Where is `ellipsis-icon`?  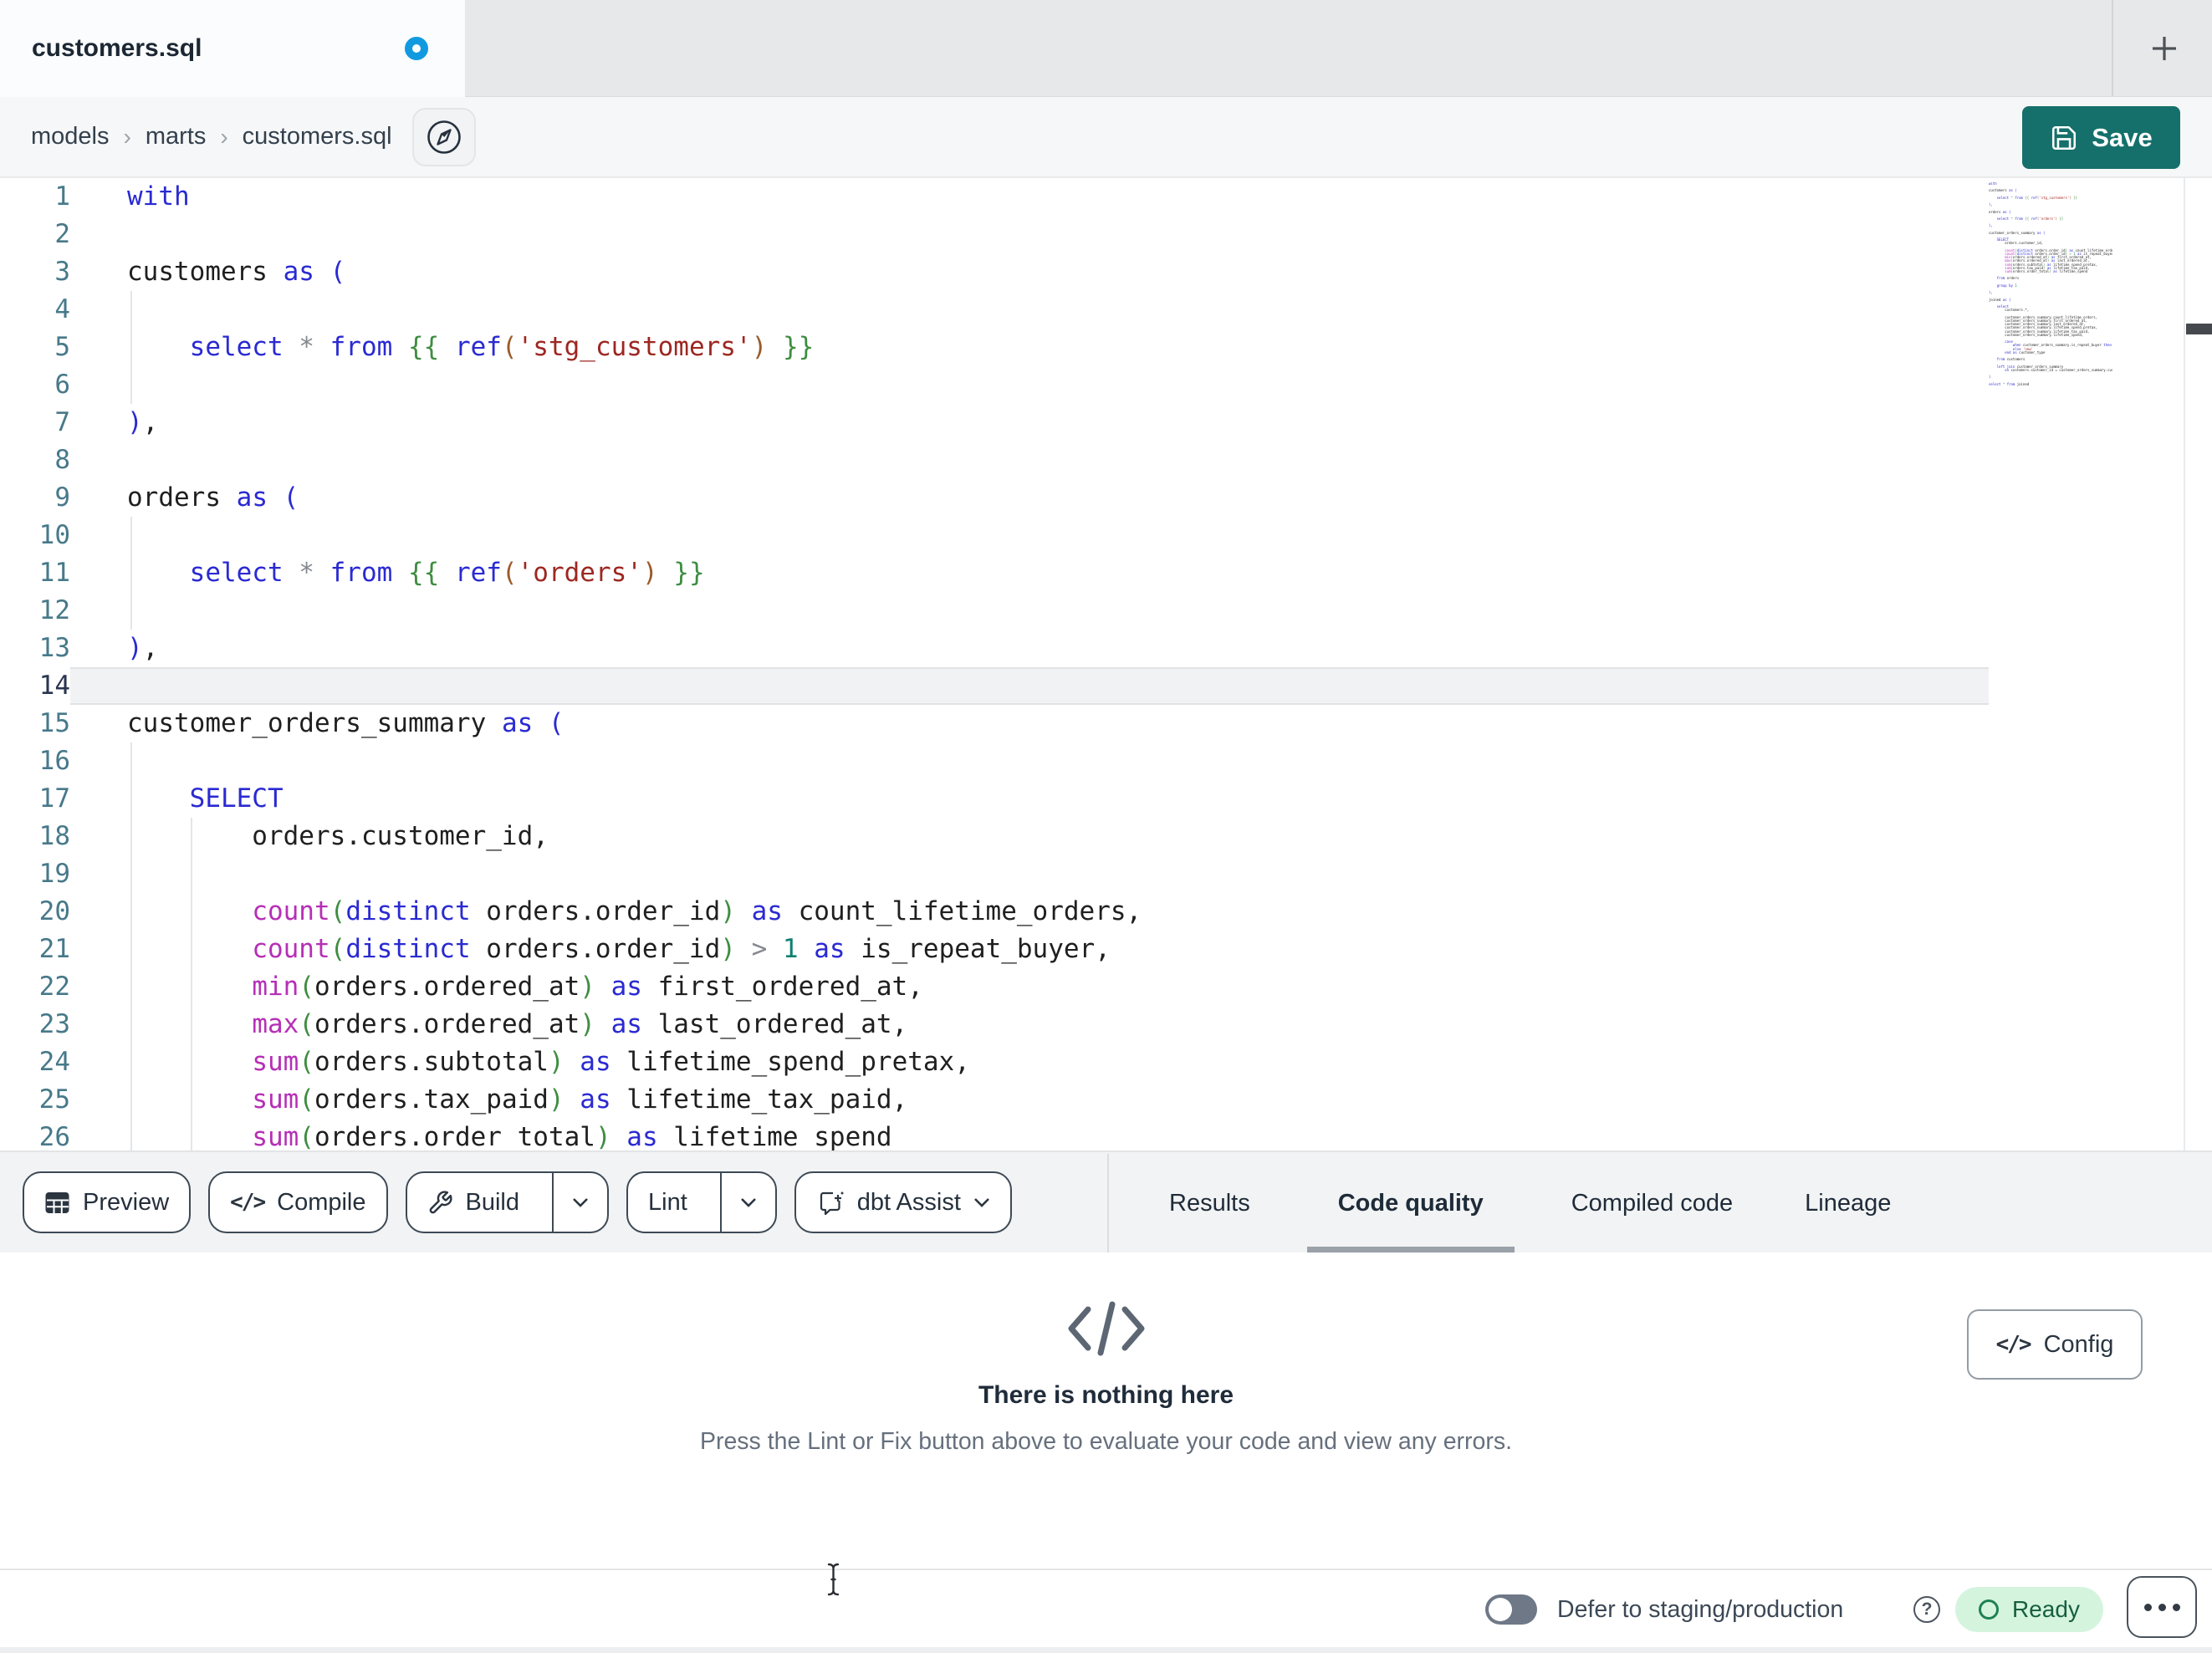
ellipsis-icon is located at coordinates (2147, 1607).